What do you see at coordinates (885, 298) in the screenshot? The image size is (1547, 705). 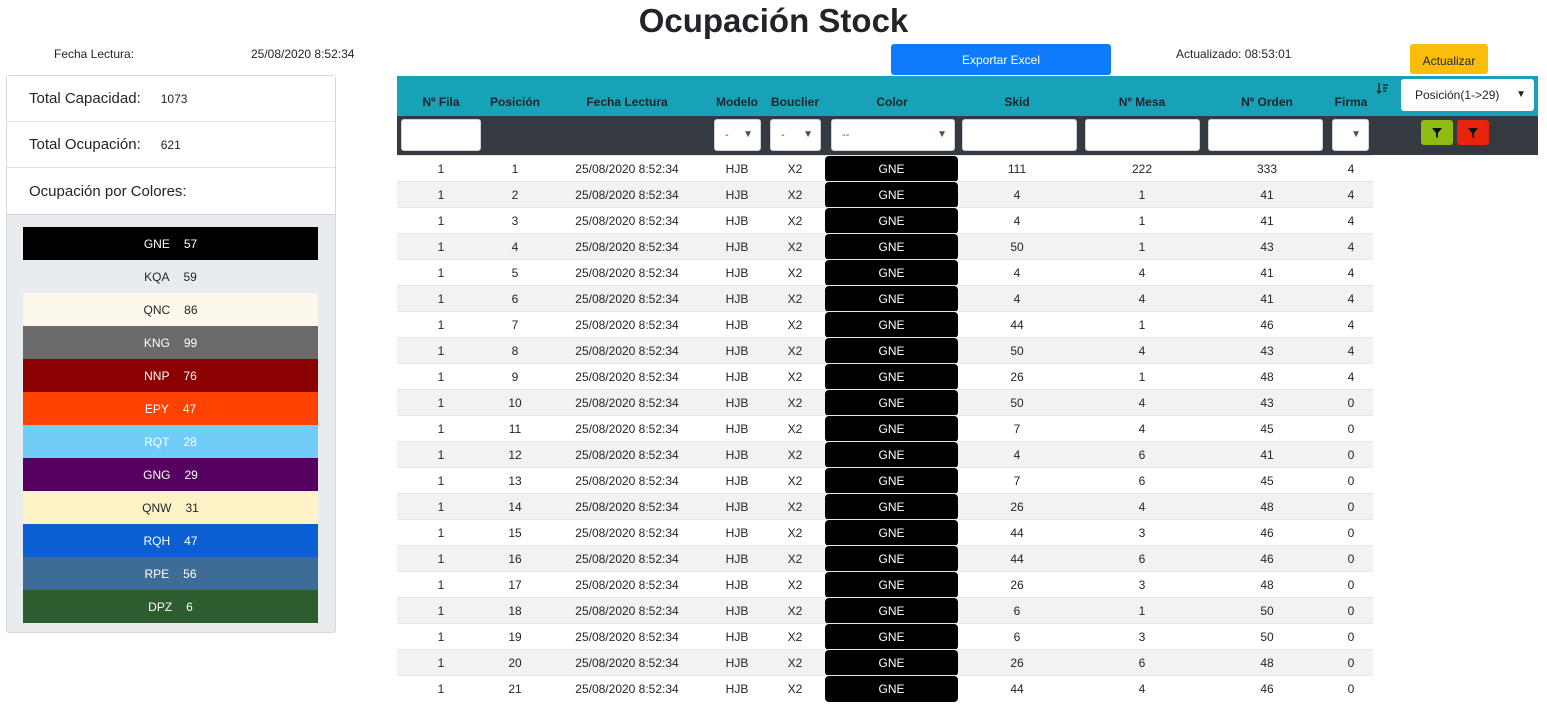 I see `table-row: 1 6 25/08/2020 8:52:34 HJB X2 GNE 4 4 41 4` at bounding box center [885, 298].